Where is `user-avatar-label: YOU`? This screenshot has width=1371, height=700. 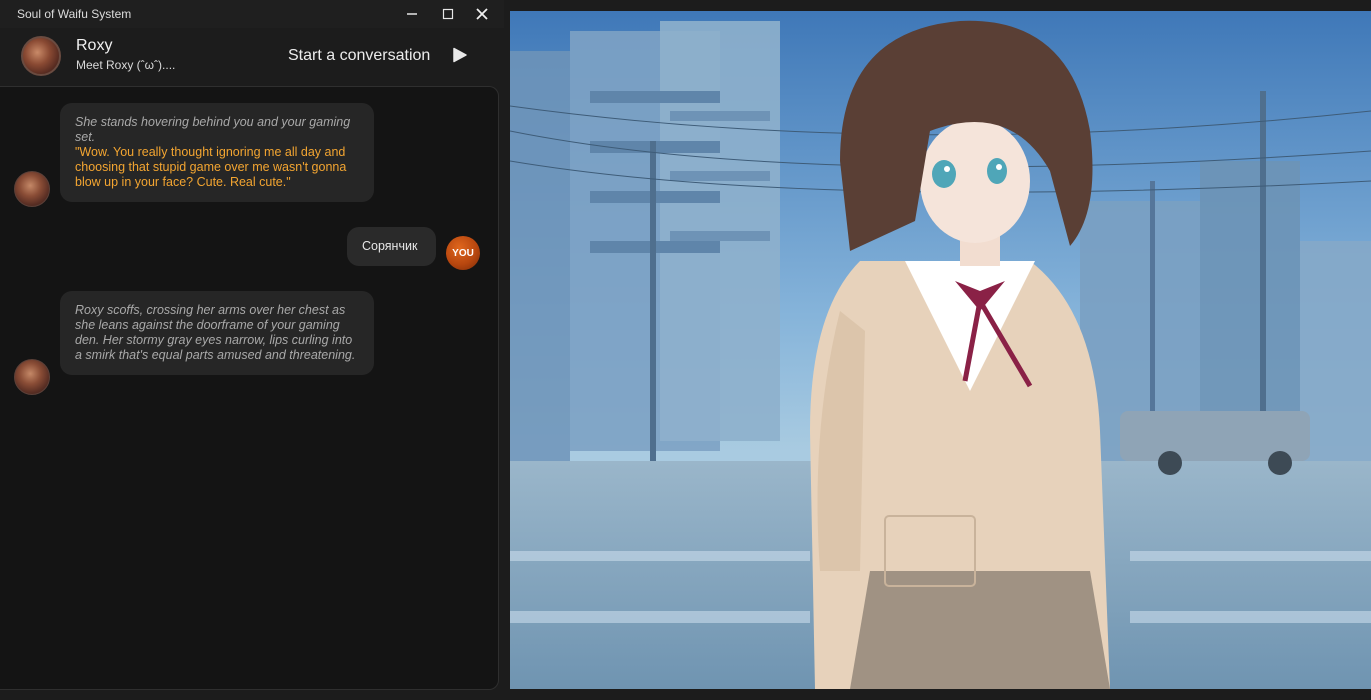
user-avatar-label: YOU is located at coordinates (463, 253).